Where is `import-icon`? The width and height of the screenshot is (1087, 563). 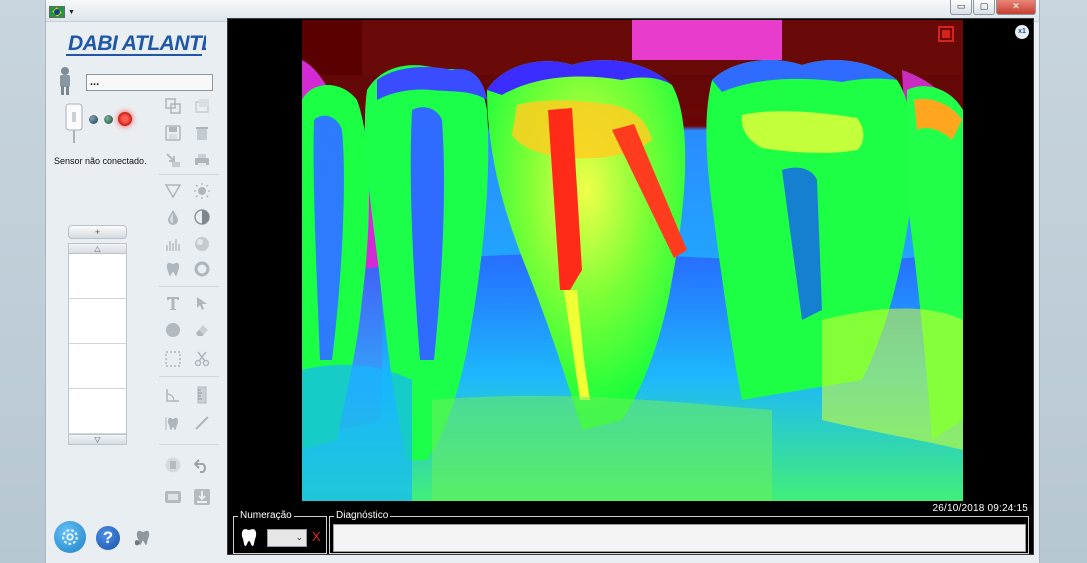 import-icon is located at coordinates (202, 497).